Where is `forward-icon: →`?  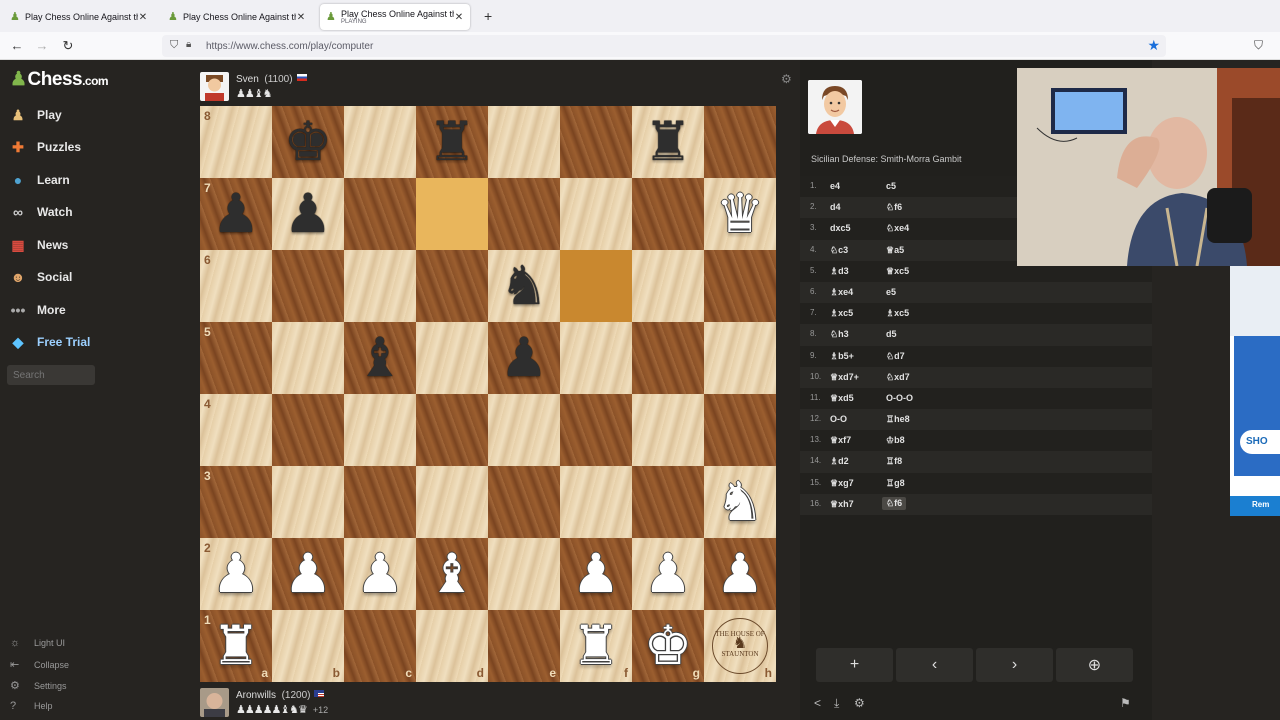 forward-icon: → is located at coordinates (42, 45).